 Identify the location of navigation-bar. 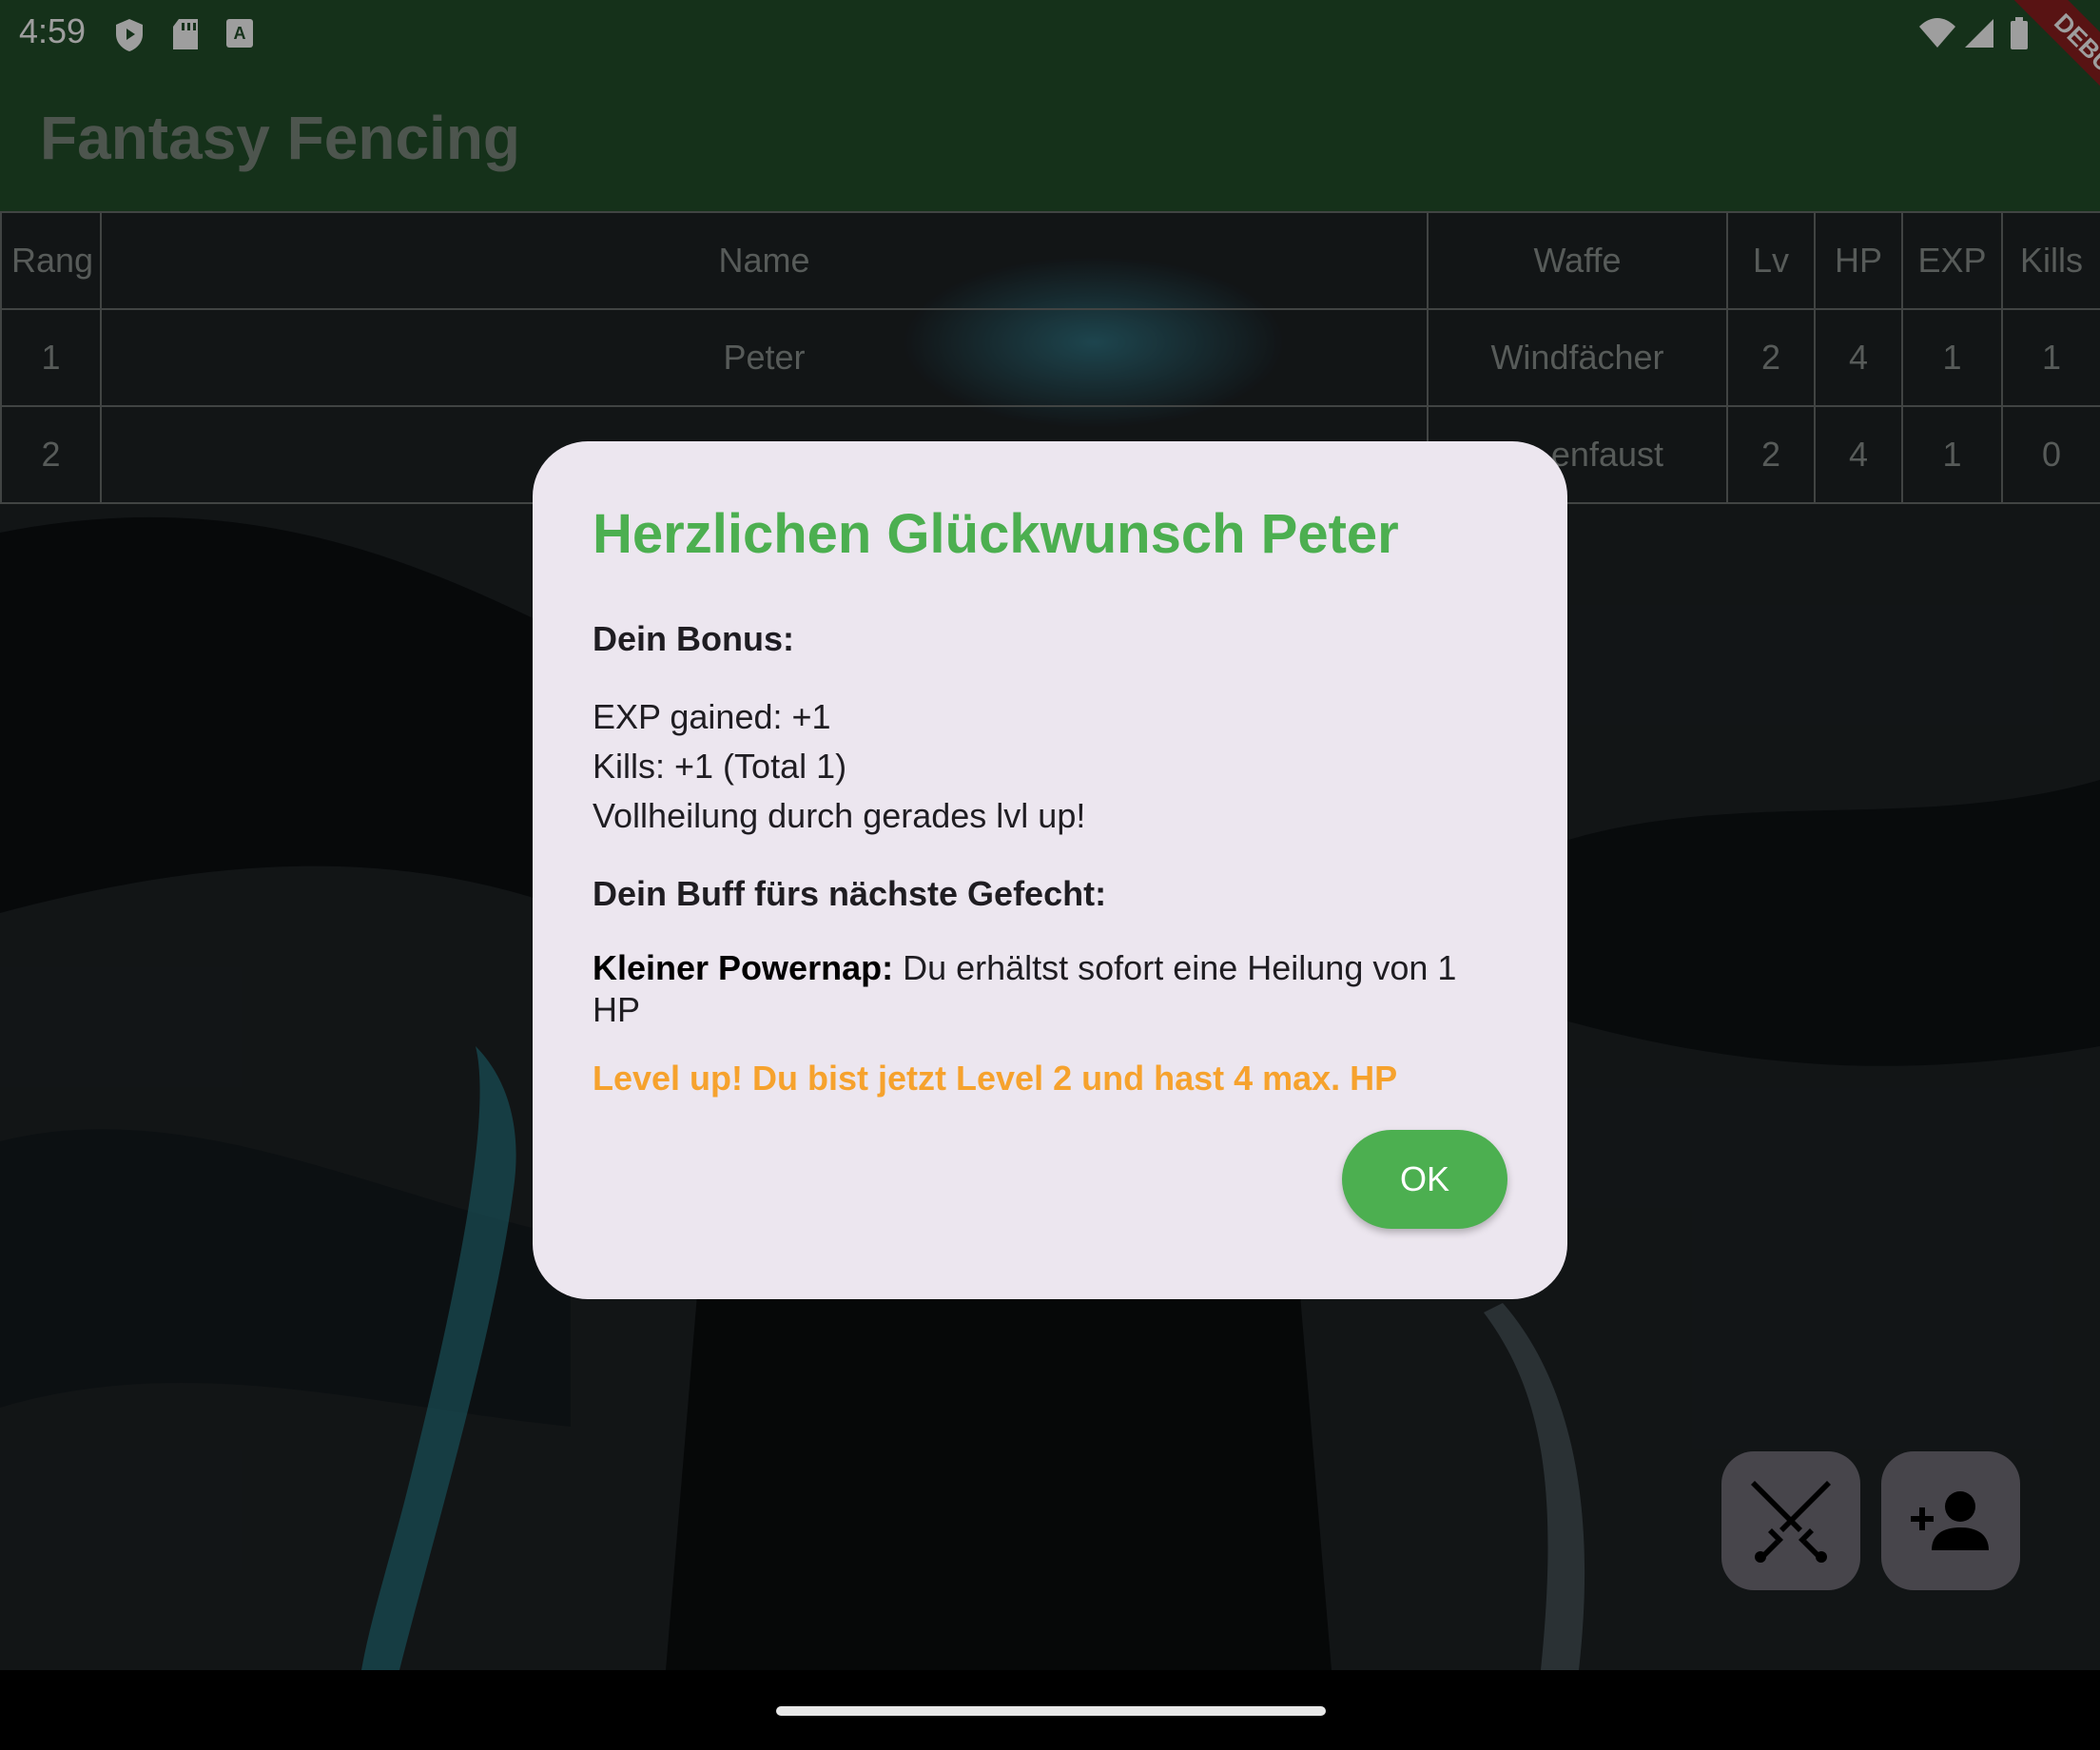
(1050, 1710).